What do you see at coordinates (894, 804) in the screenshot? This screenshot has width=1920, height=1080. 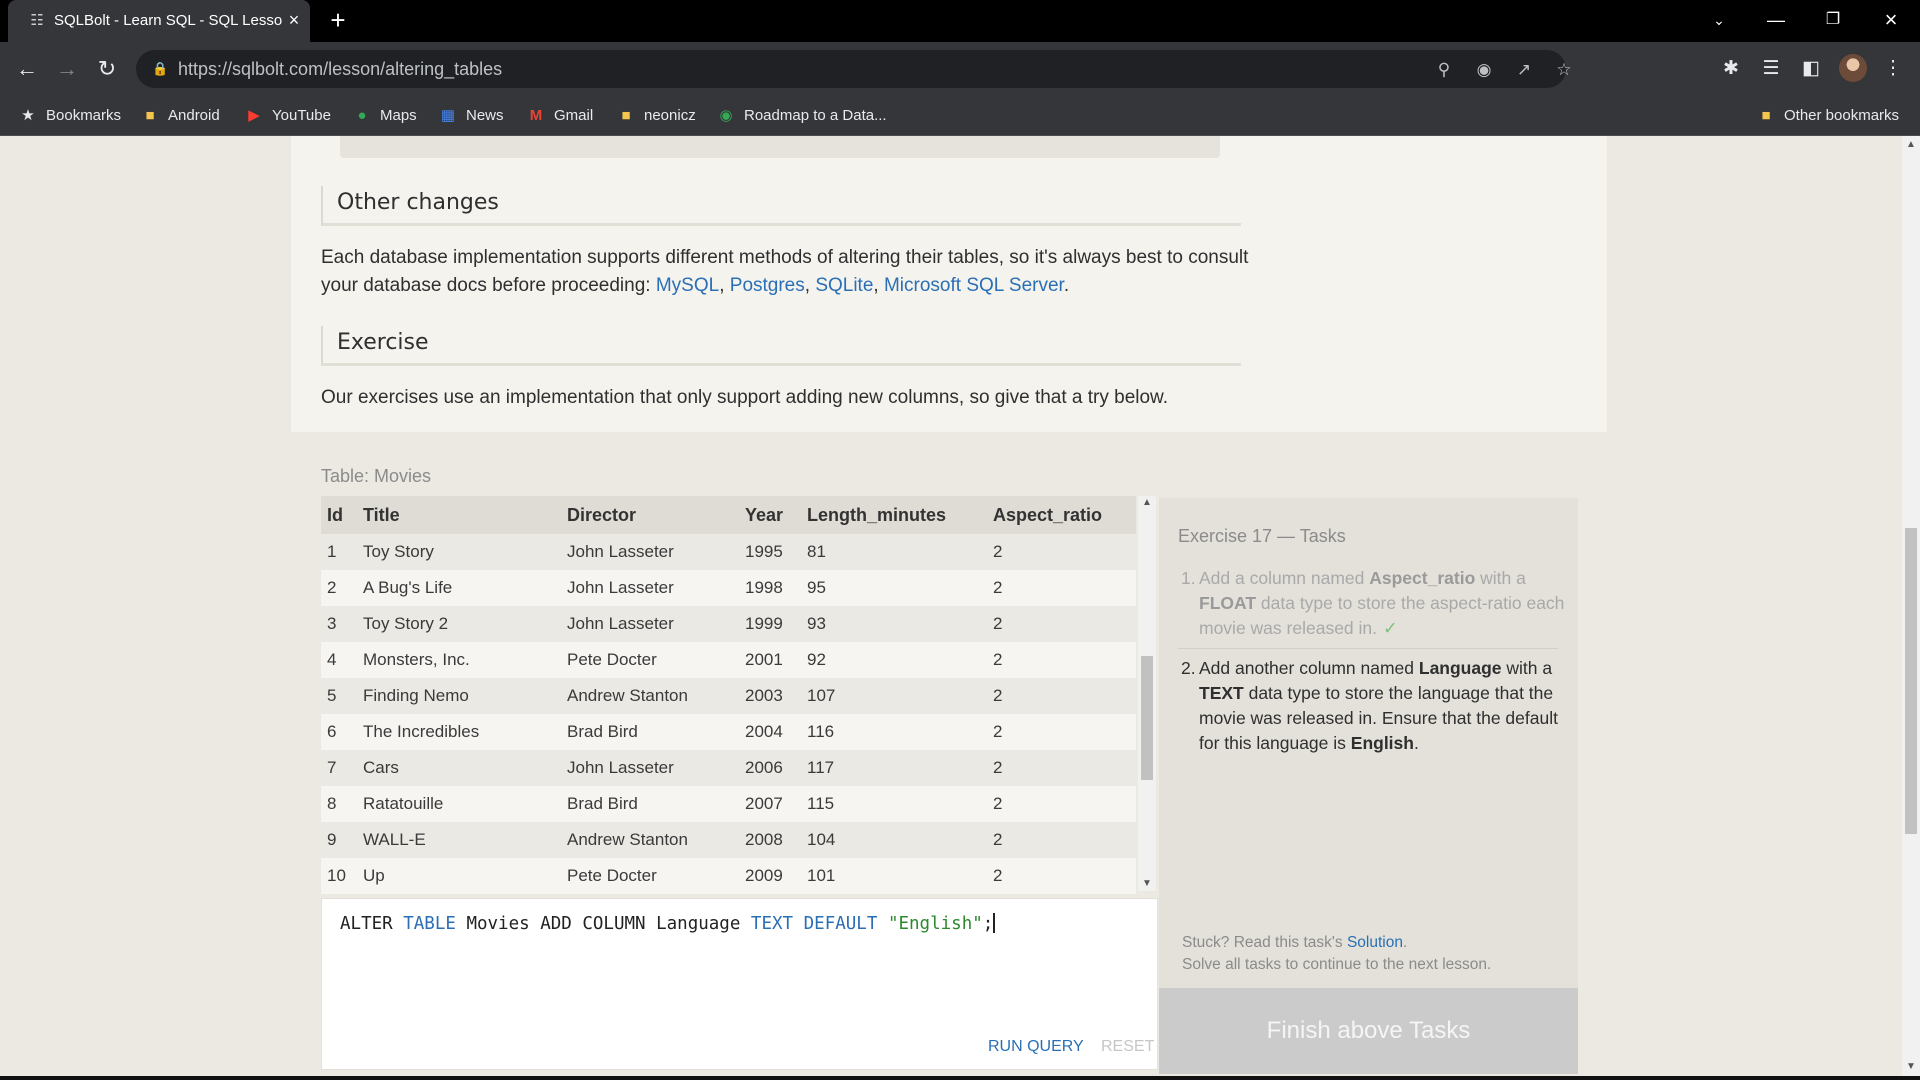 I see `table-cell: 115` at bounding box center [894, 804].